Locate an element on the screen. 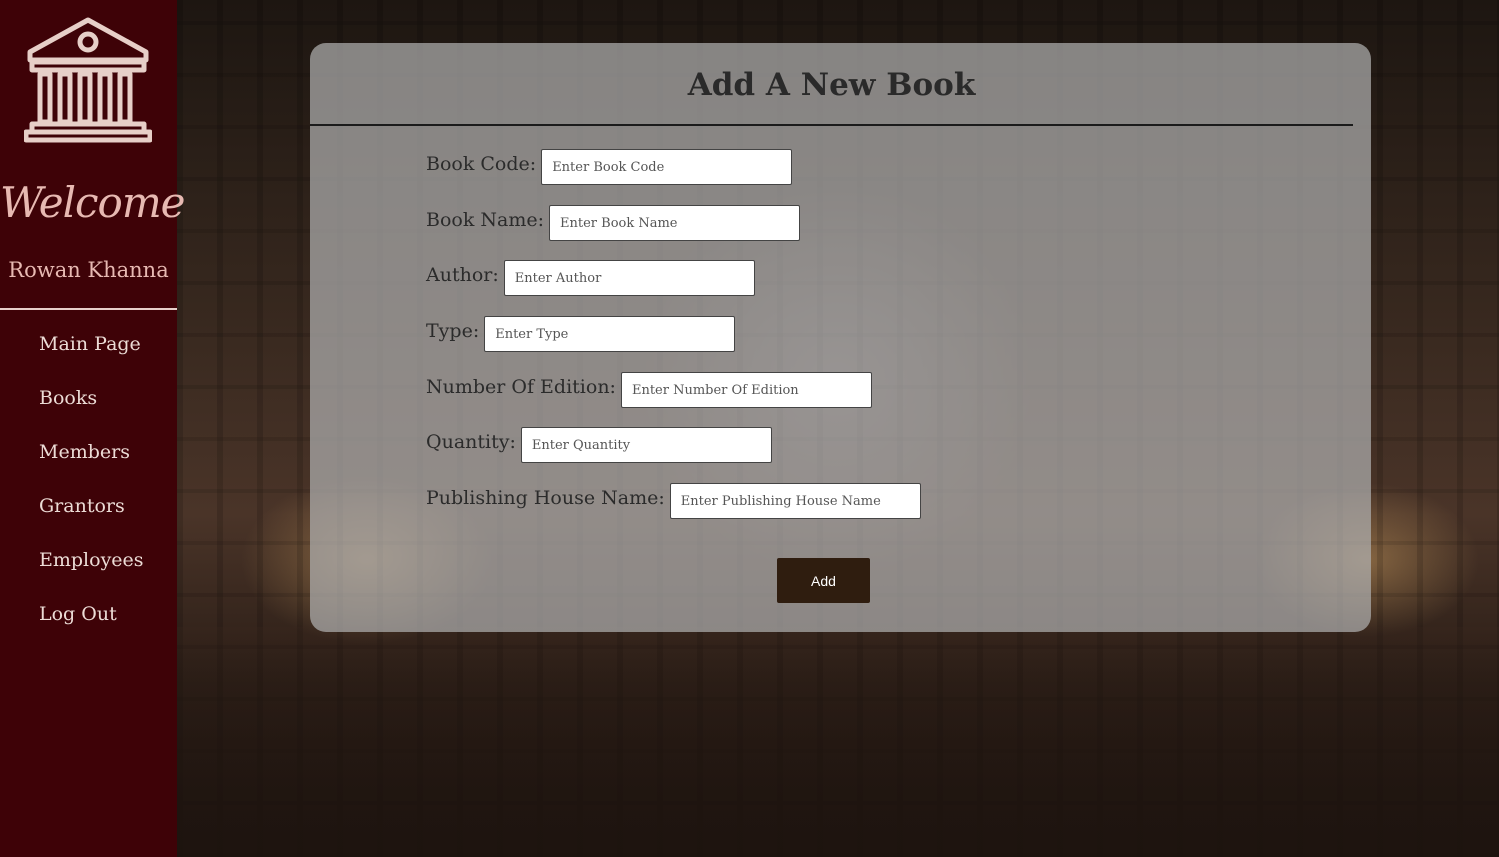 Image resolution: width=1499 pixels, height=857 pixels. add-button: Add is located at coordinates (823, 580).